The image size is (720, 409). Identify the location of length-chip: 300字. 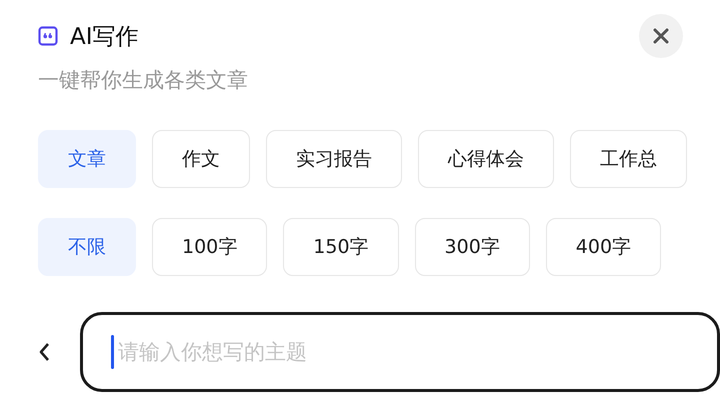
(472, 247).